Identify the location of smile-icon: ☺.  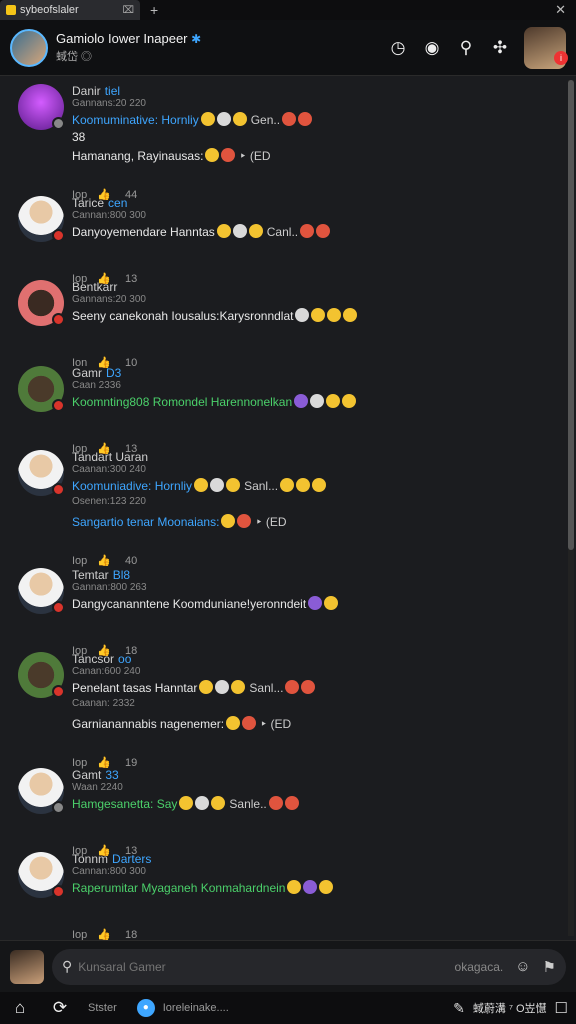
(522, 966).